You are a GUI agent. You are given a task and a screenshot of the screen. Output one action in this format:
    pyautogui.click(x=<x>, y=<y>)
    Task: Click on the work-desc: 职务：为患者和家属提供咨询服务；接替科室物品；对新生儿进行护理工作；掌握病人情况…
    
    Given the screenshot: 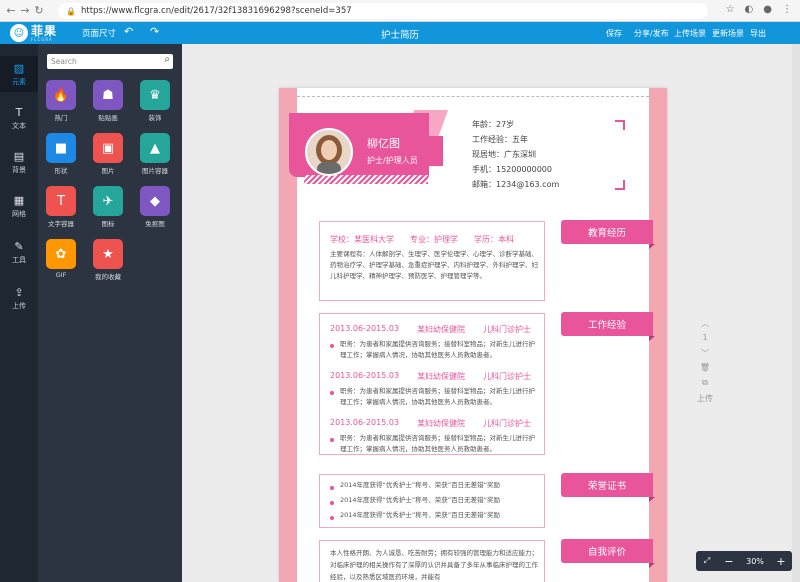 What is the action you would take?
    pyautogui.click(x=437, y=443)
    